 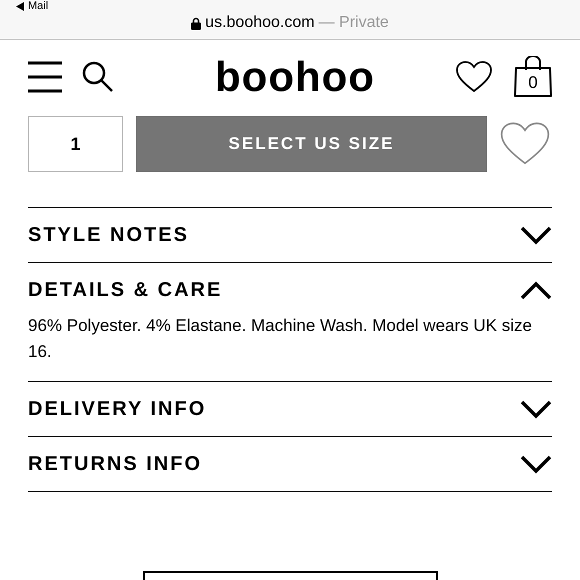 I want to click on accordion-header: STYLE NOTES, so click(x=290, y=235).